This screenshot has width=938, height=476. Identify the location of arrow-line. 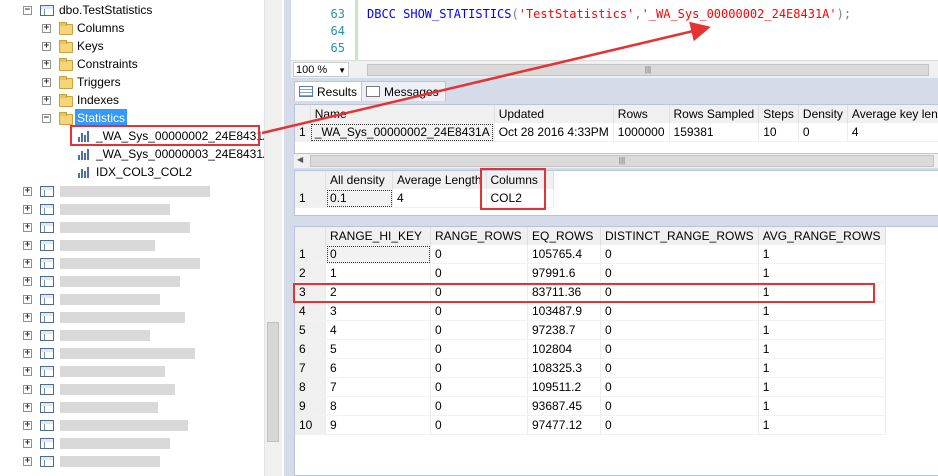
(486, 78).